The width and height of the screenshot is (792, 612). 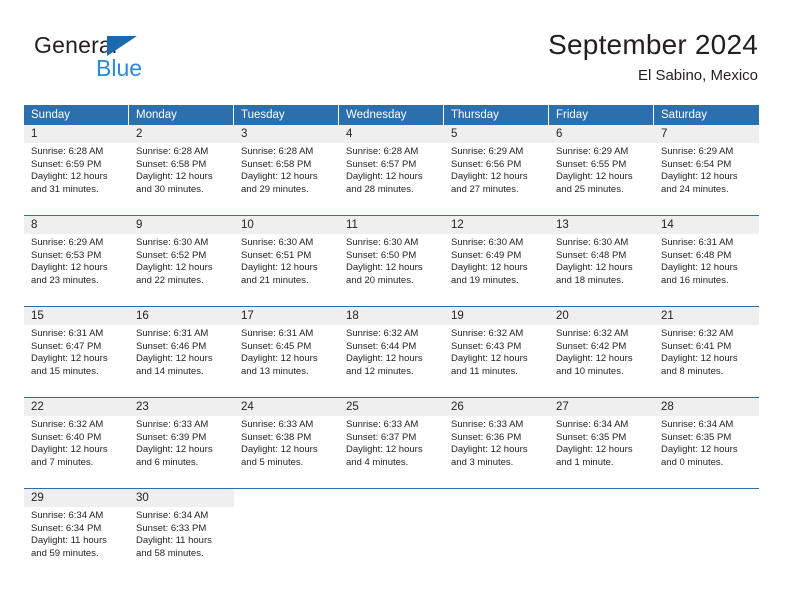 What do you see at coordinates (591, 437) in the screenshot?
I see `sunset-text: Sunset: 6:35 PM` at bounding box center [591, 437].